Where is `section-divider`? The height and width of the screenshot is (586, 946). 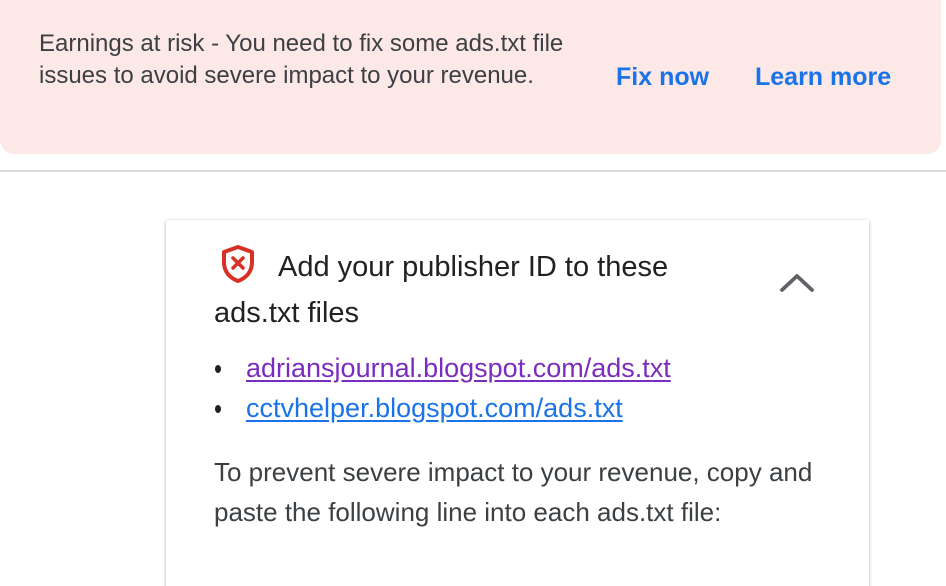 section-divider is located at coordinates (473, 171).